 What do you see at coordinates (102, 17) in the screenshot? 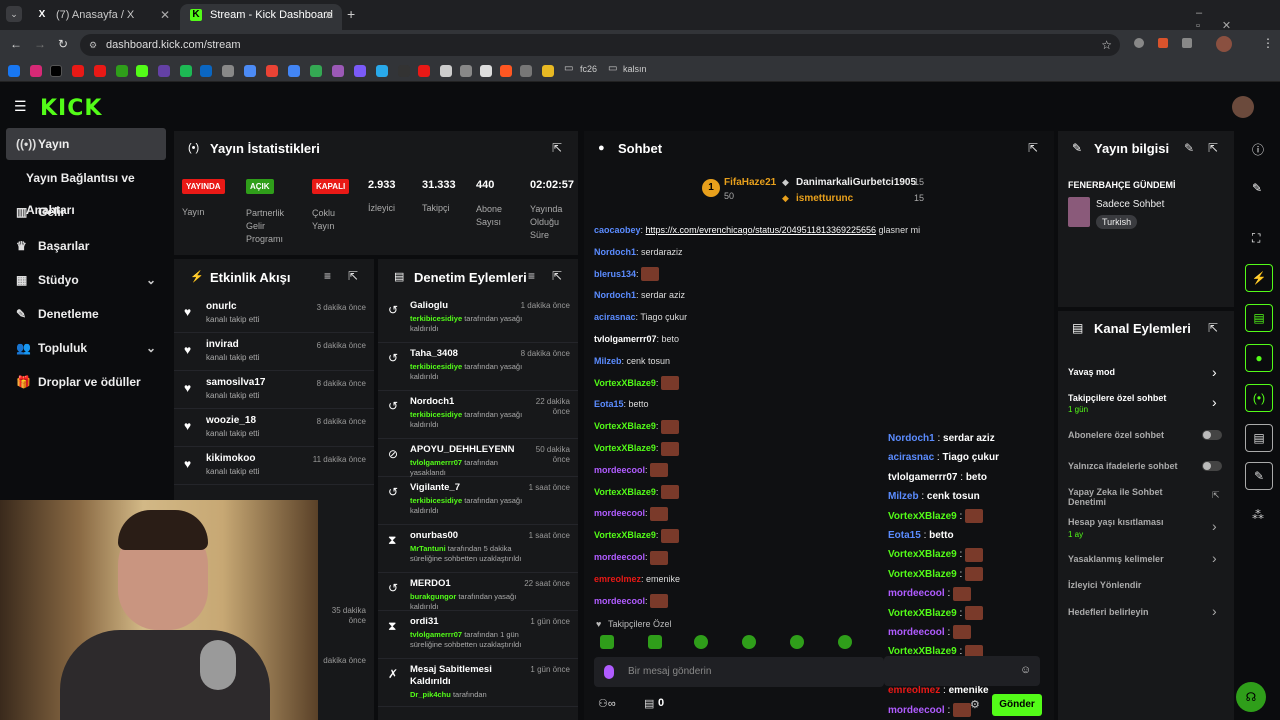
I see `tab-x: X (7) Anasayfa / X ✕` at bounding box center [102, 17].